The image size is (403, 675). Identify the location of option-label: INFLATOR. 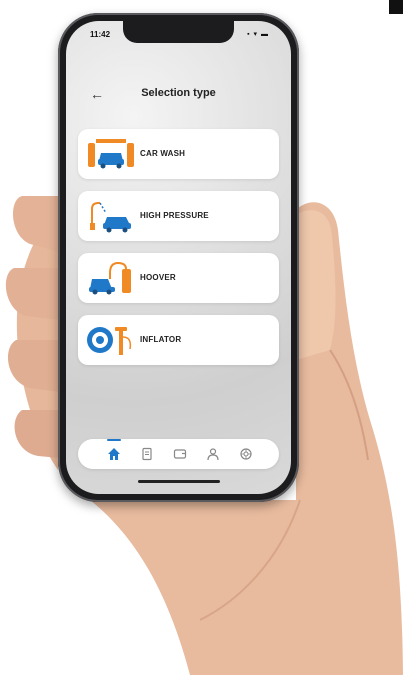
(161, 339).